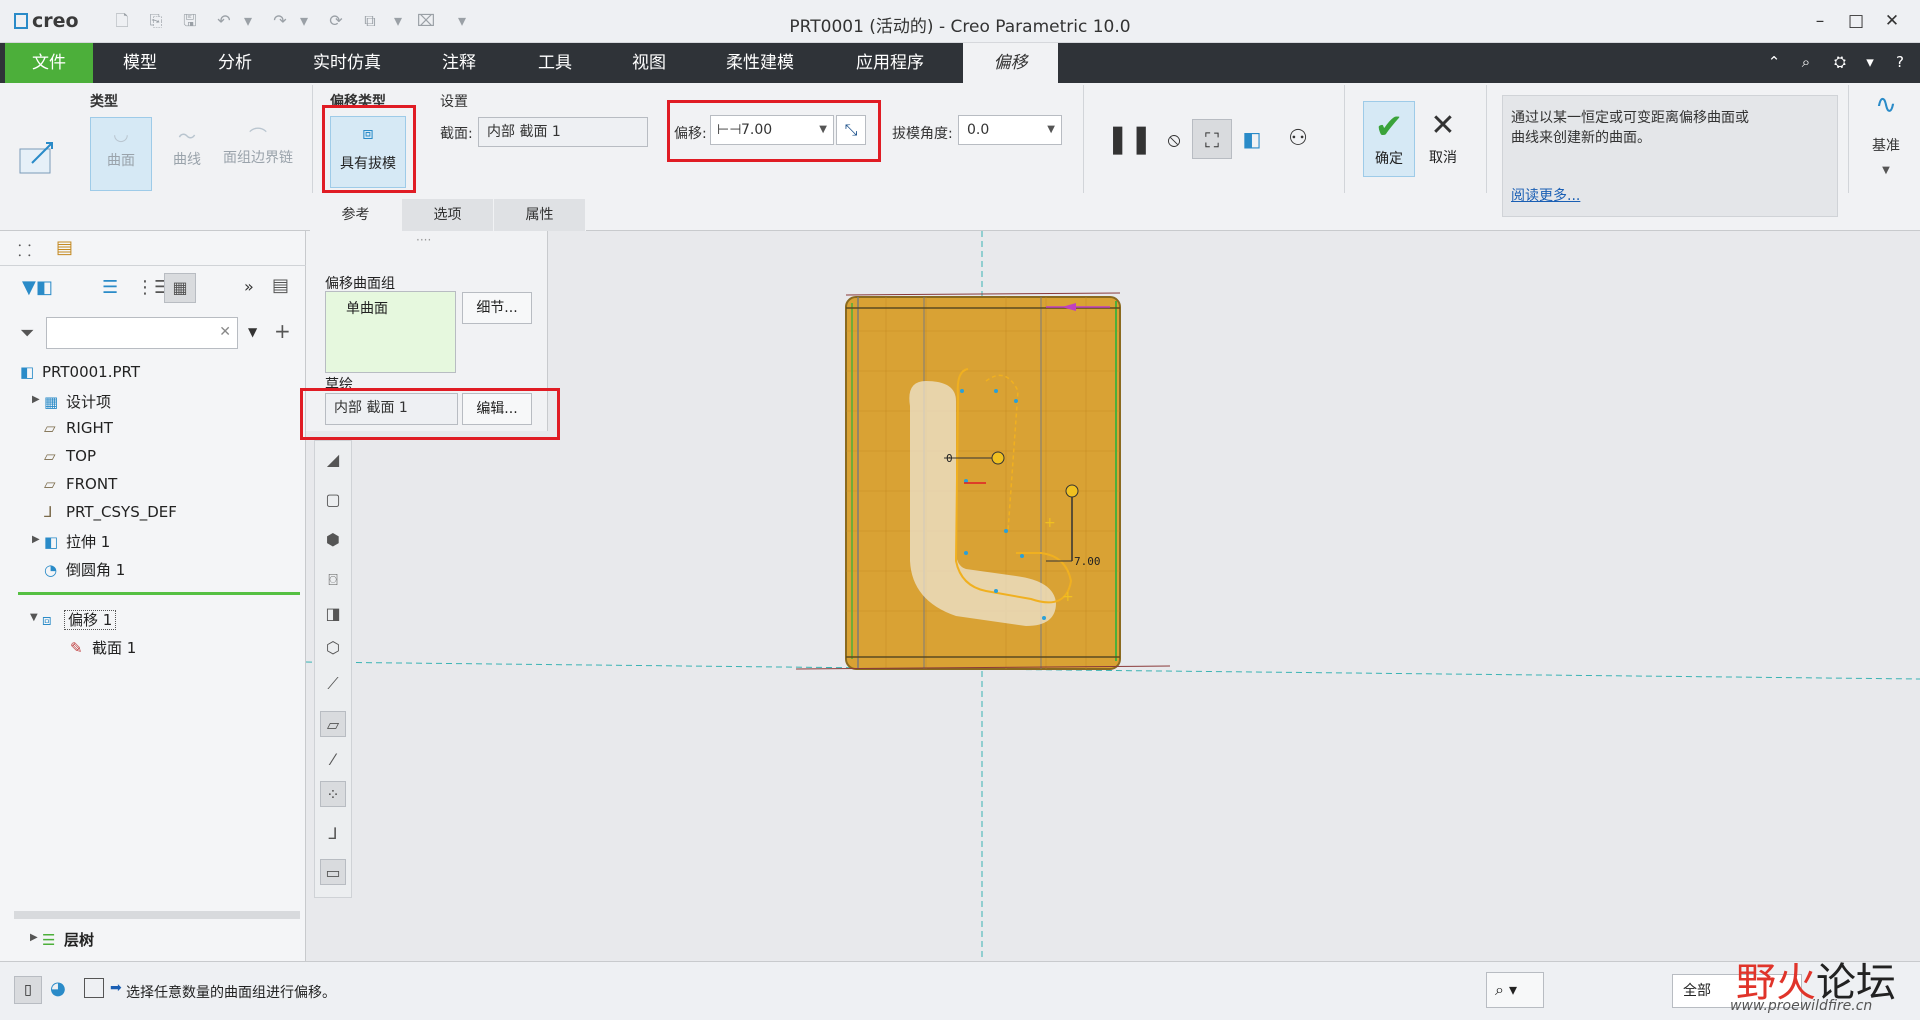 Image resolution: width=1920 pixels, height=1020 pixels. Describe the element at coordinates (333, 648) in the screenshot. I see `surface-view-icon: ⬡` at that location.